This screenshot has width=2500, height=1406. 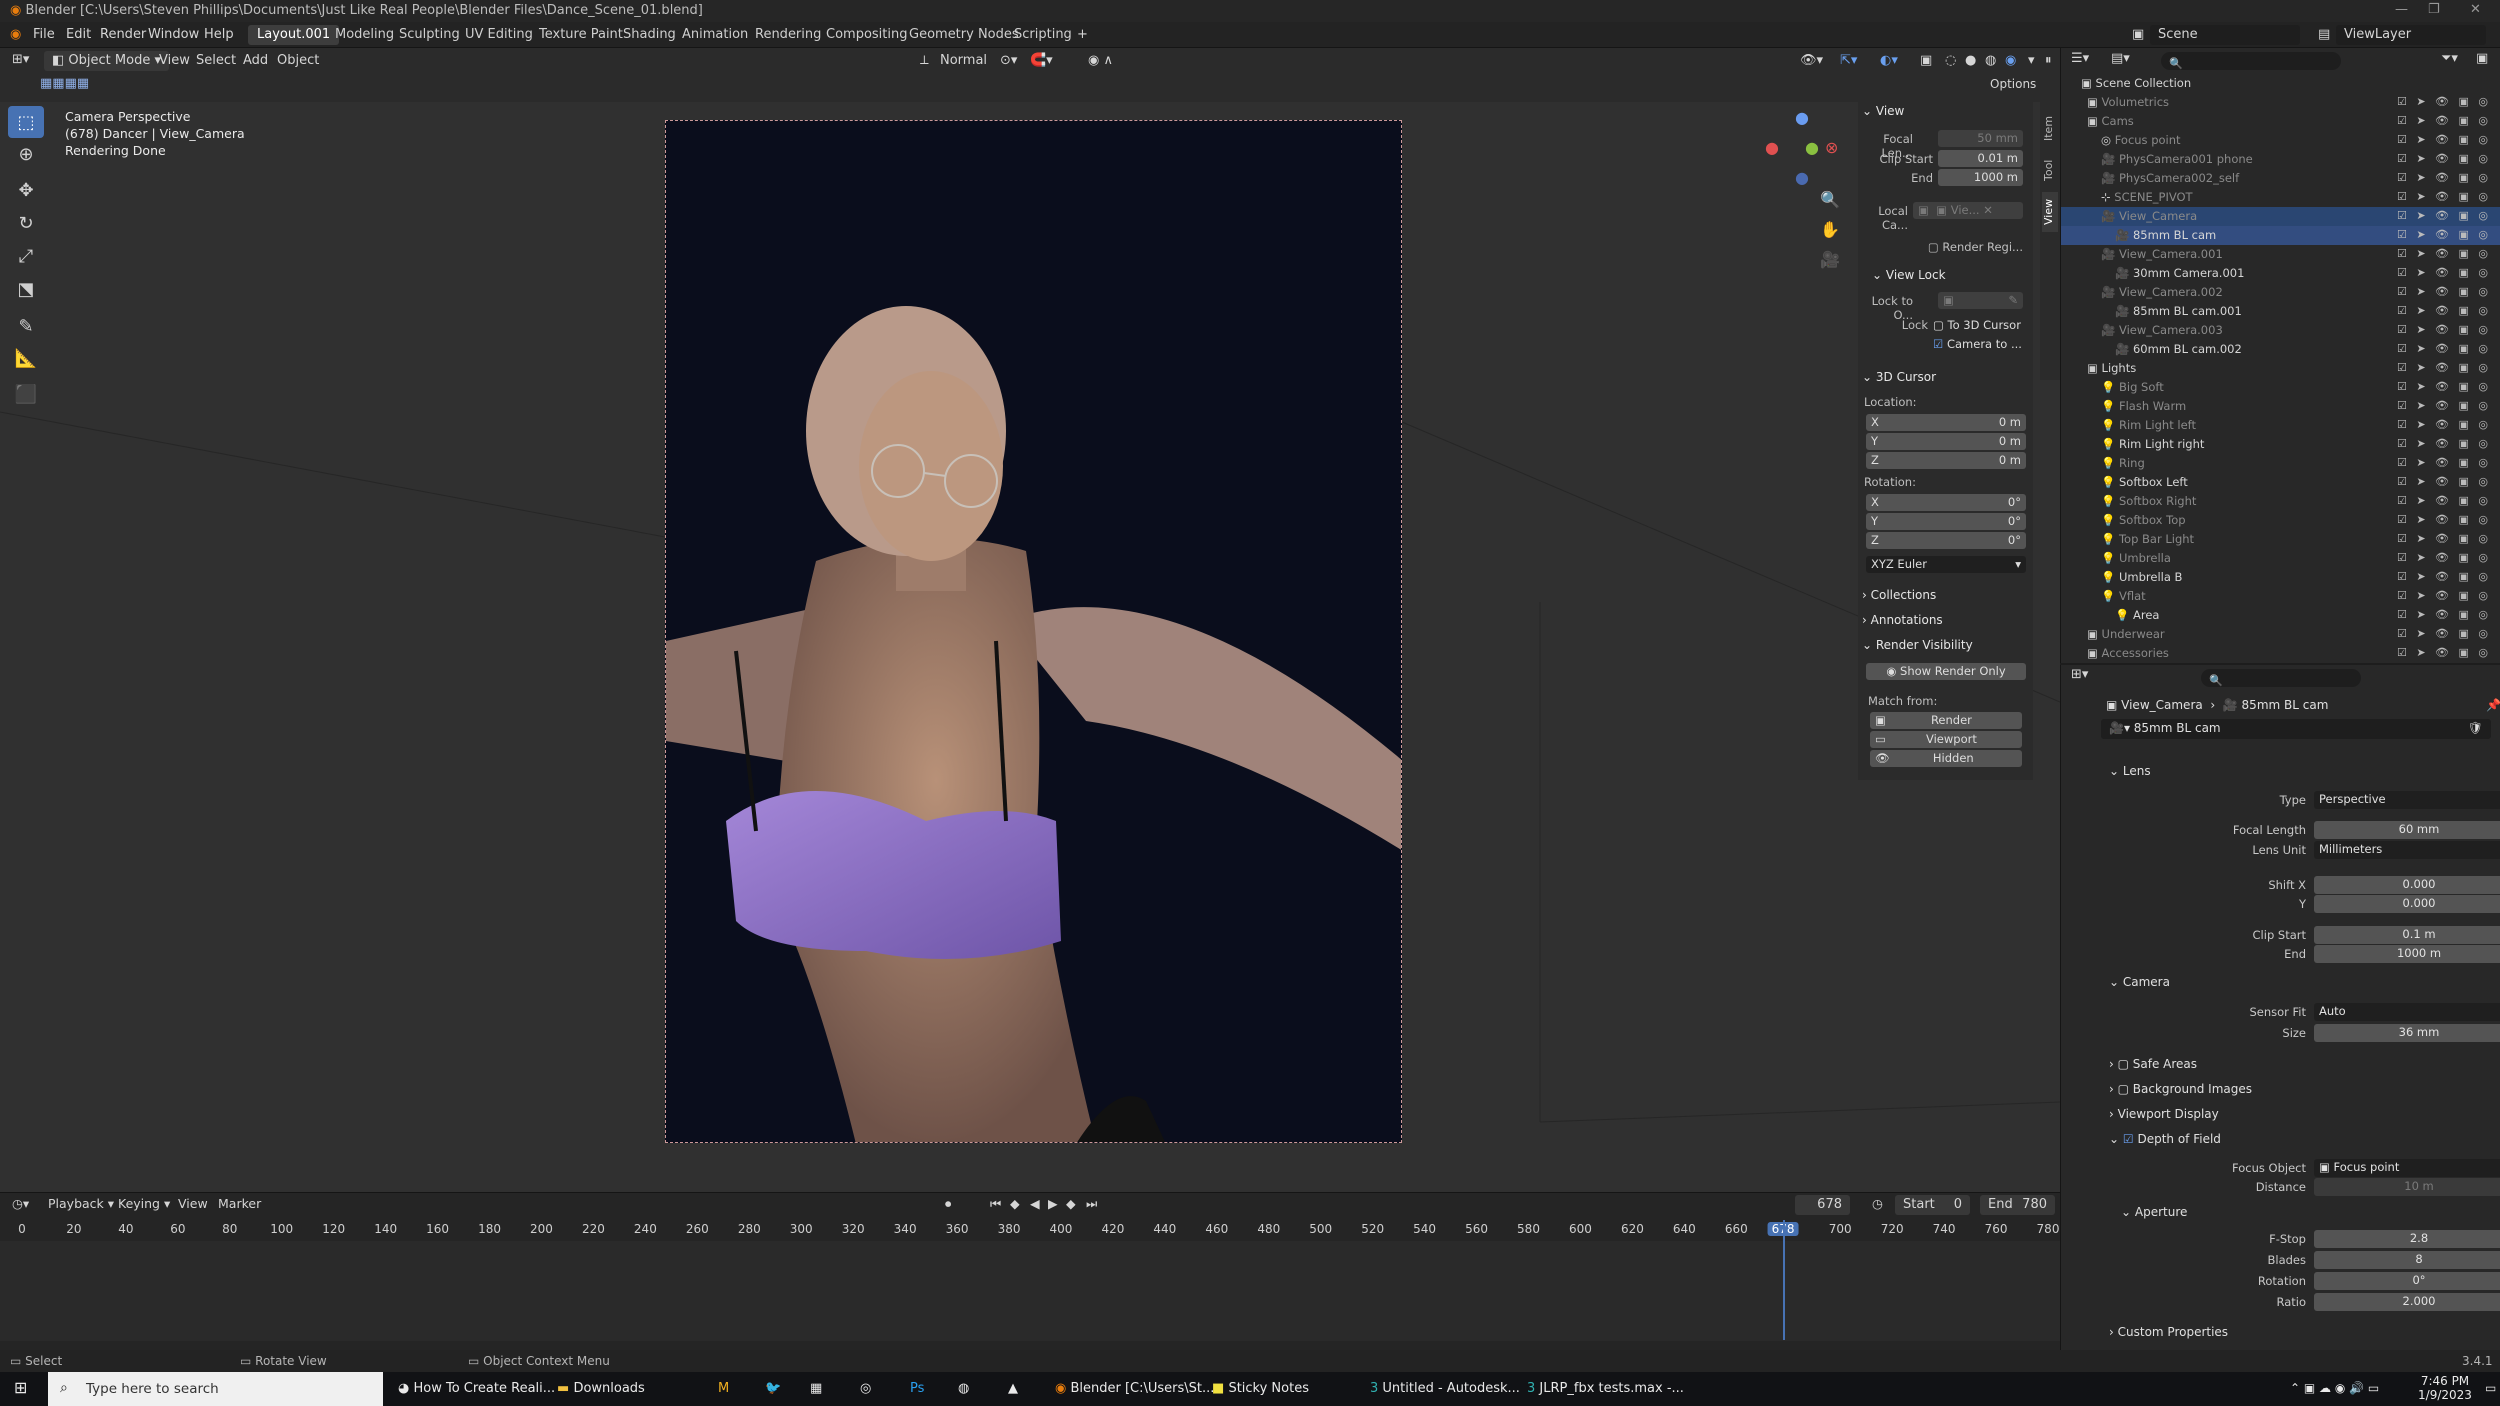 What do you see at coordinates (1990, 60) in the screenshot?
I see `shading-material-icon: ◍` at bounding box center [1990, 60].